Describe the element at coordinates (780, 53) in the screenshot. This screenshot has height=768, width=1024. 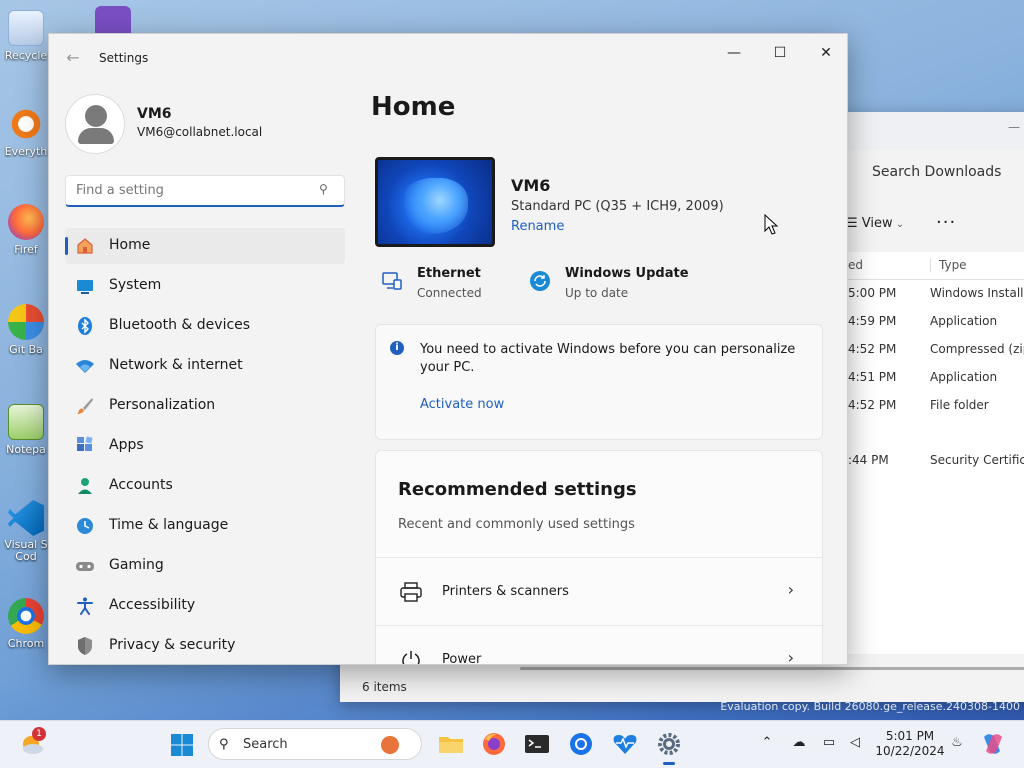
I see `maximize-button: ☐` at that location.